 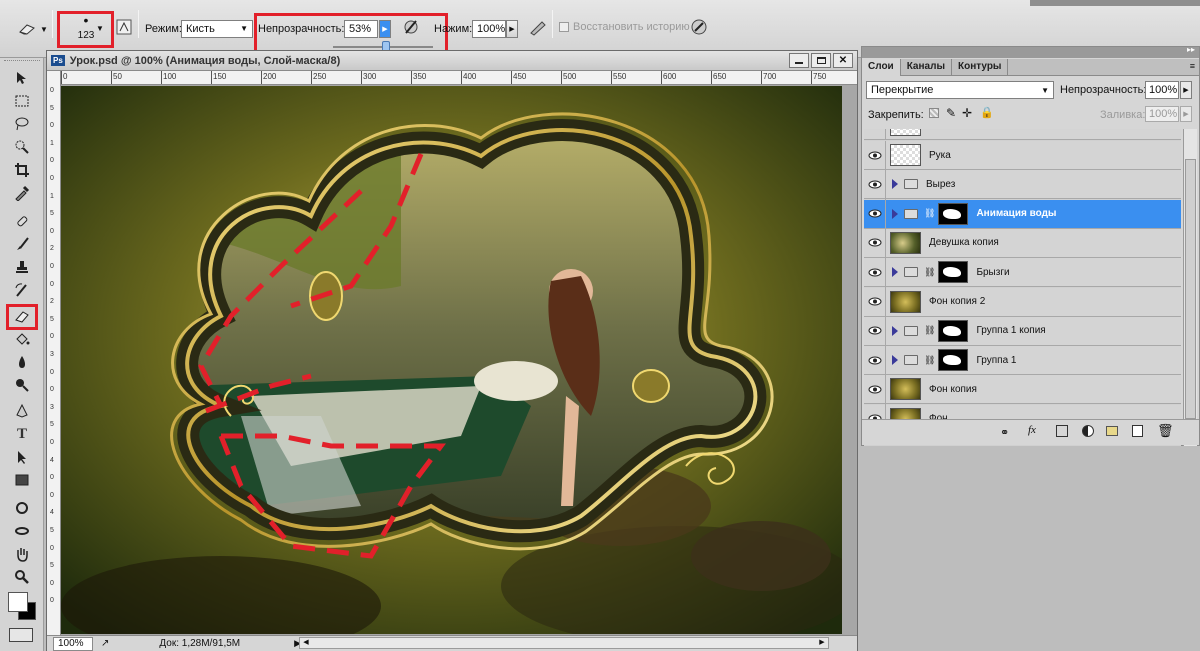 What do you see at coordinates (1162, 90) in the screenshot?
I see `layer-opacity-input: 100%` at bounding box center [1162, 90].